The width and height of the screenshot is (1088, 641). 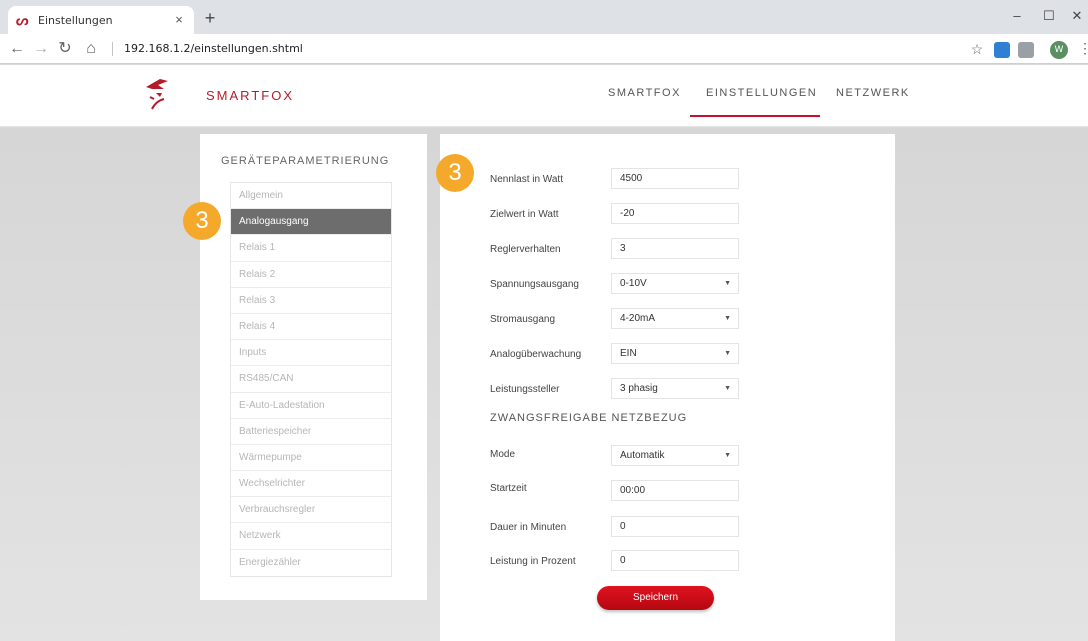 What do you see at coordinates (755, 116) in the screenshot?
I see `active-nav-underline` at bounding box center [755, 116].